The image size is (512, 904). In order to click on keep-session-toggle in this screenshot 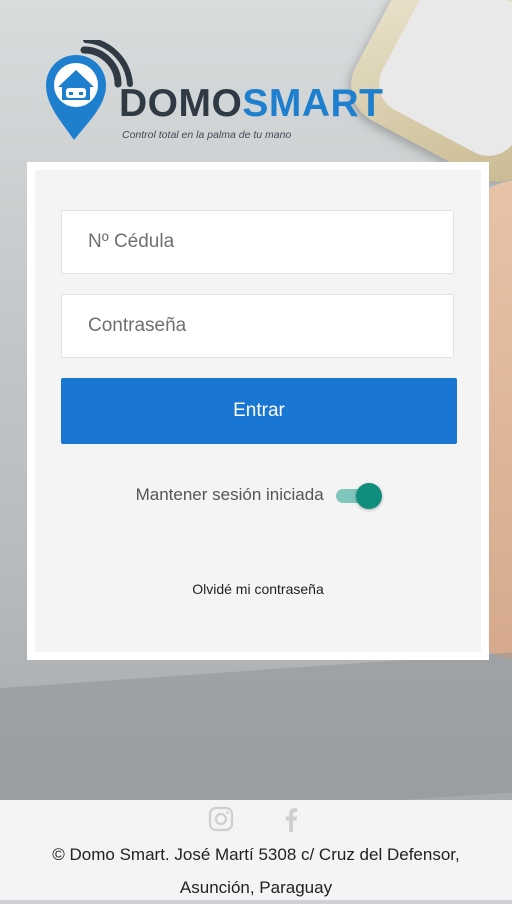, I will do `click(358, 495)`.